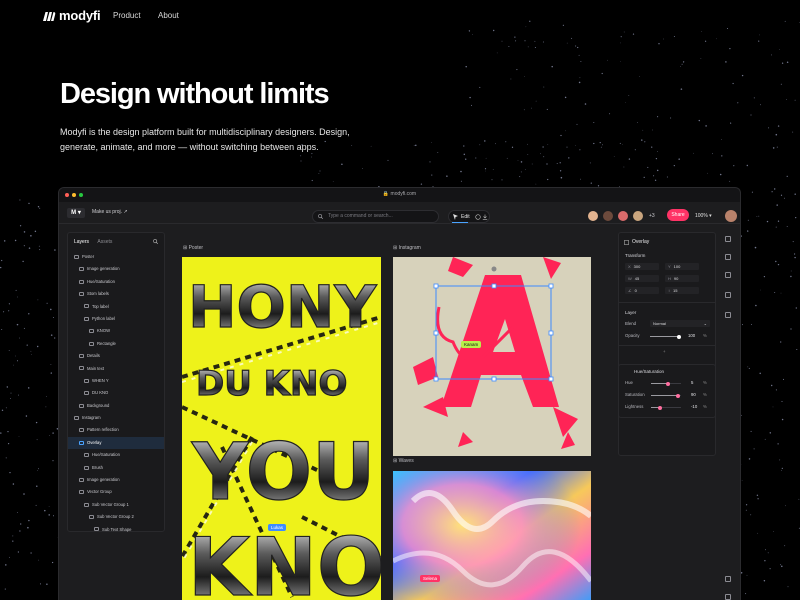 The width and height of the screenshot is (800, 600). I want to click on settings-icon, so click(728, 315).